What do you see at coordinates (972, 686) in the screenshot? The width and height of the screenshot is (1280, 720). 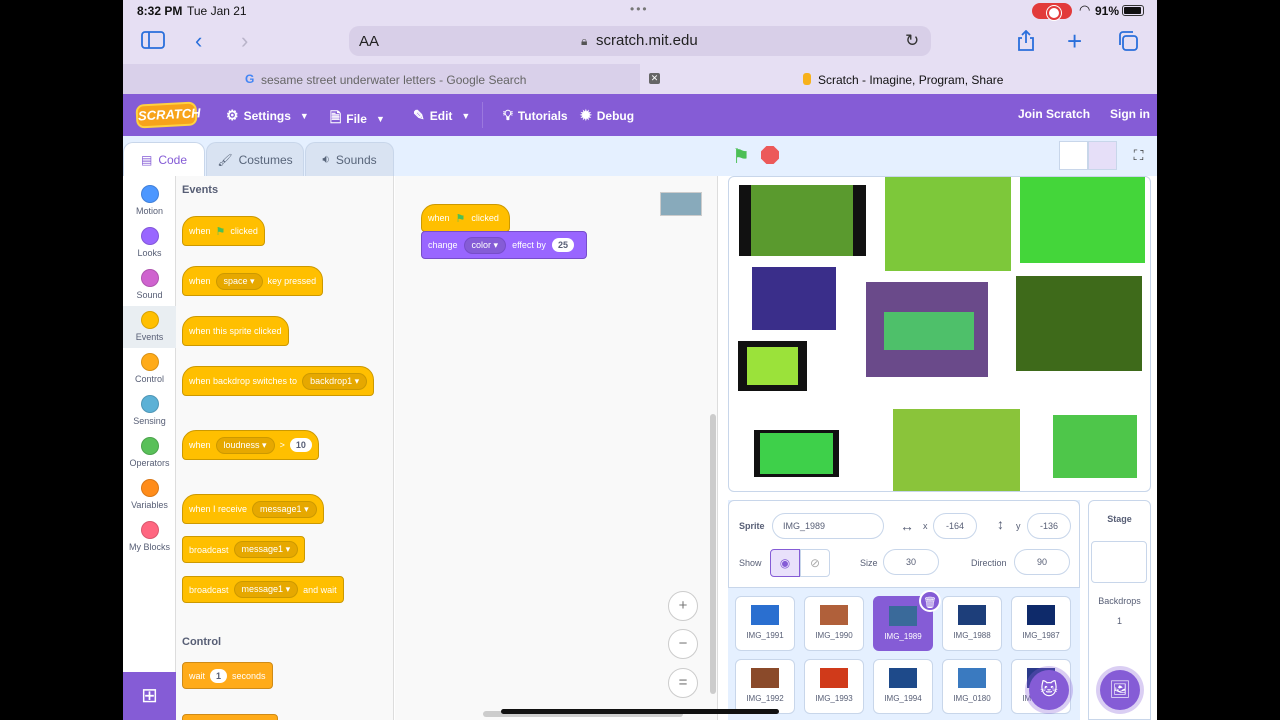 I see `sprite-tile: IMG_0180` at bounding box center [972, 686].